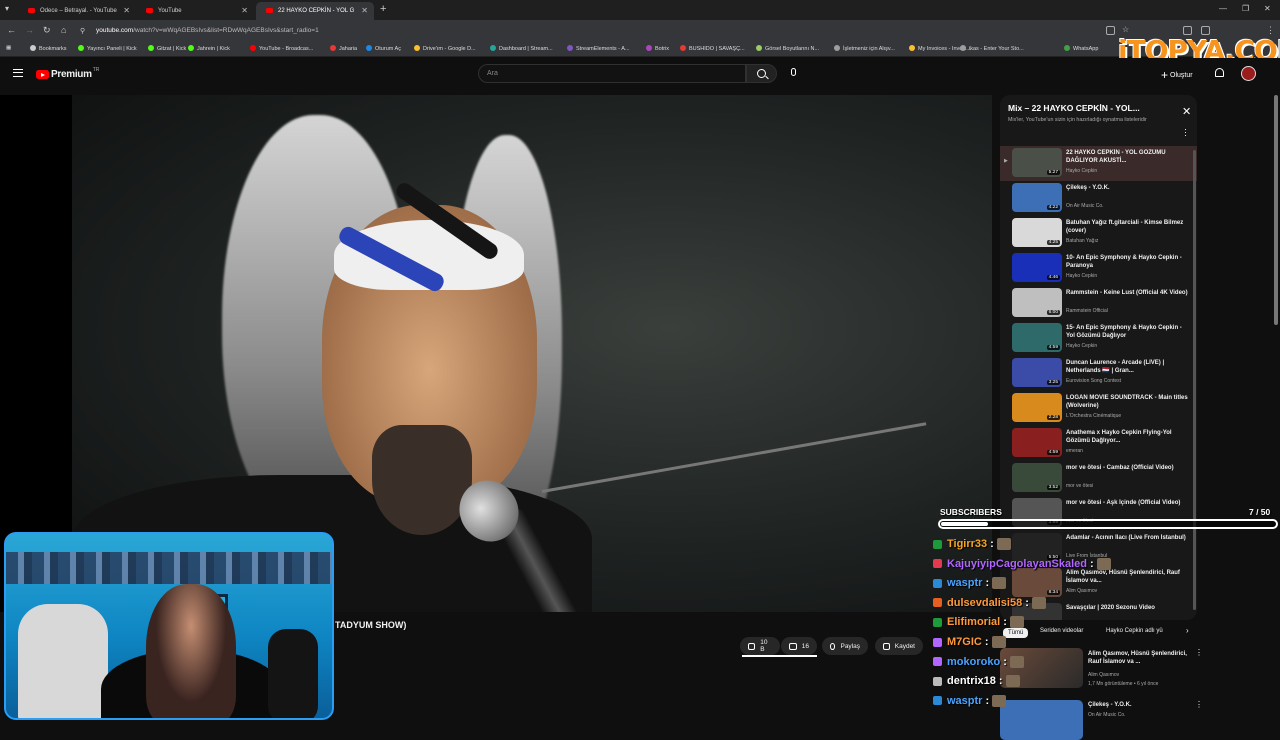  Describe the element at coordinates (1187, 630) in the screenshot. I see `chips-next-icon: ›` at that location.